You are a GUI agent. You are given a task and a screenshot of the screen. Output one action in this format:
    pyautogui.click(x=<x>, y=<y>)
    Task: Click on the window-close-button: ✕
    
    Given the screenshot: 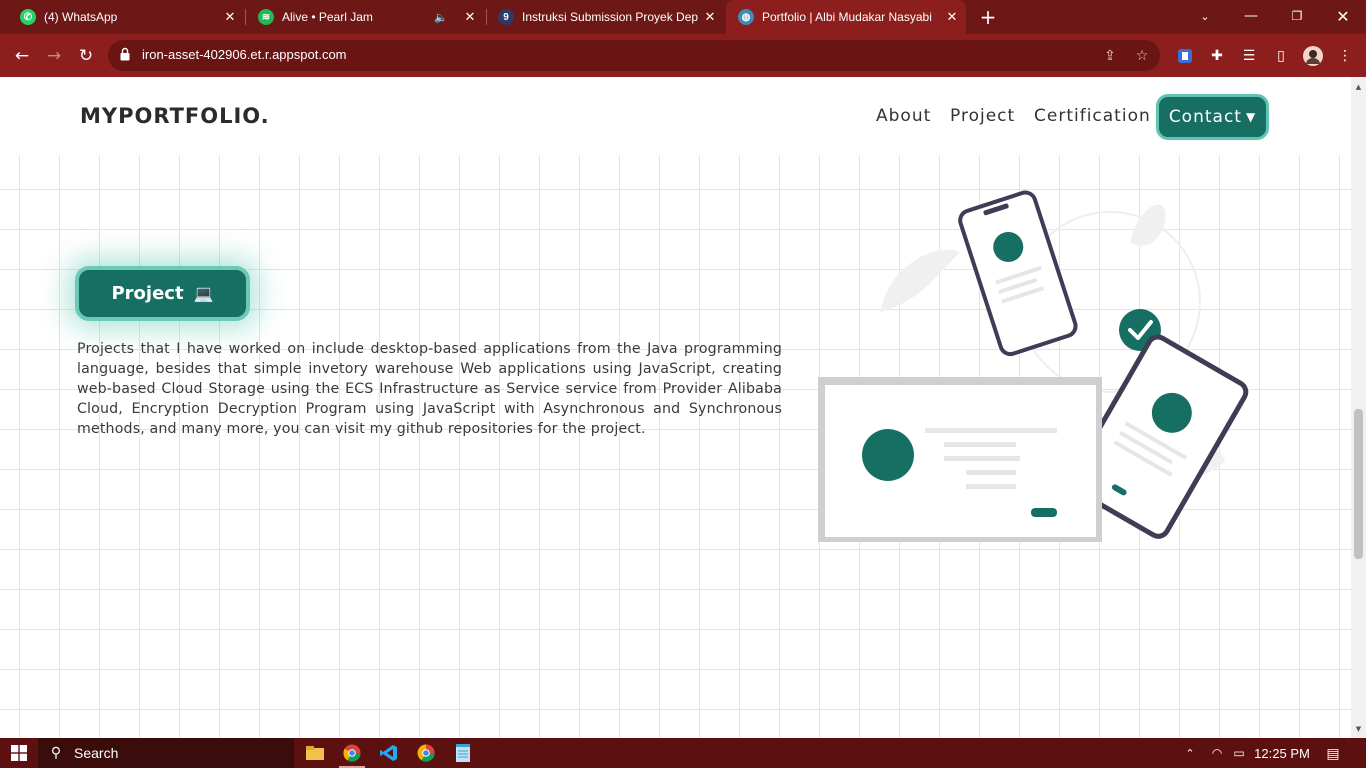 What is the action you would take?
    pyautogui.click(x=1343, y=16)
    